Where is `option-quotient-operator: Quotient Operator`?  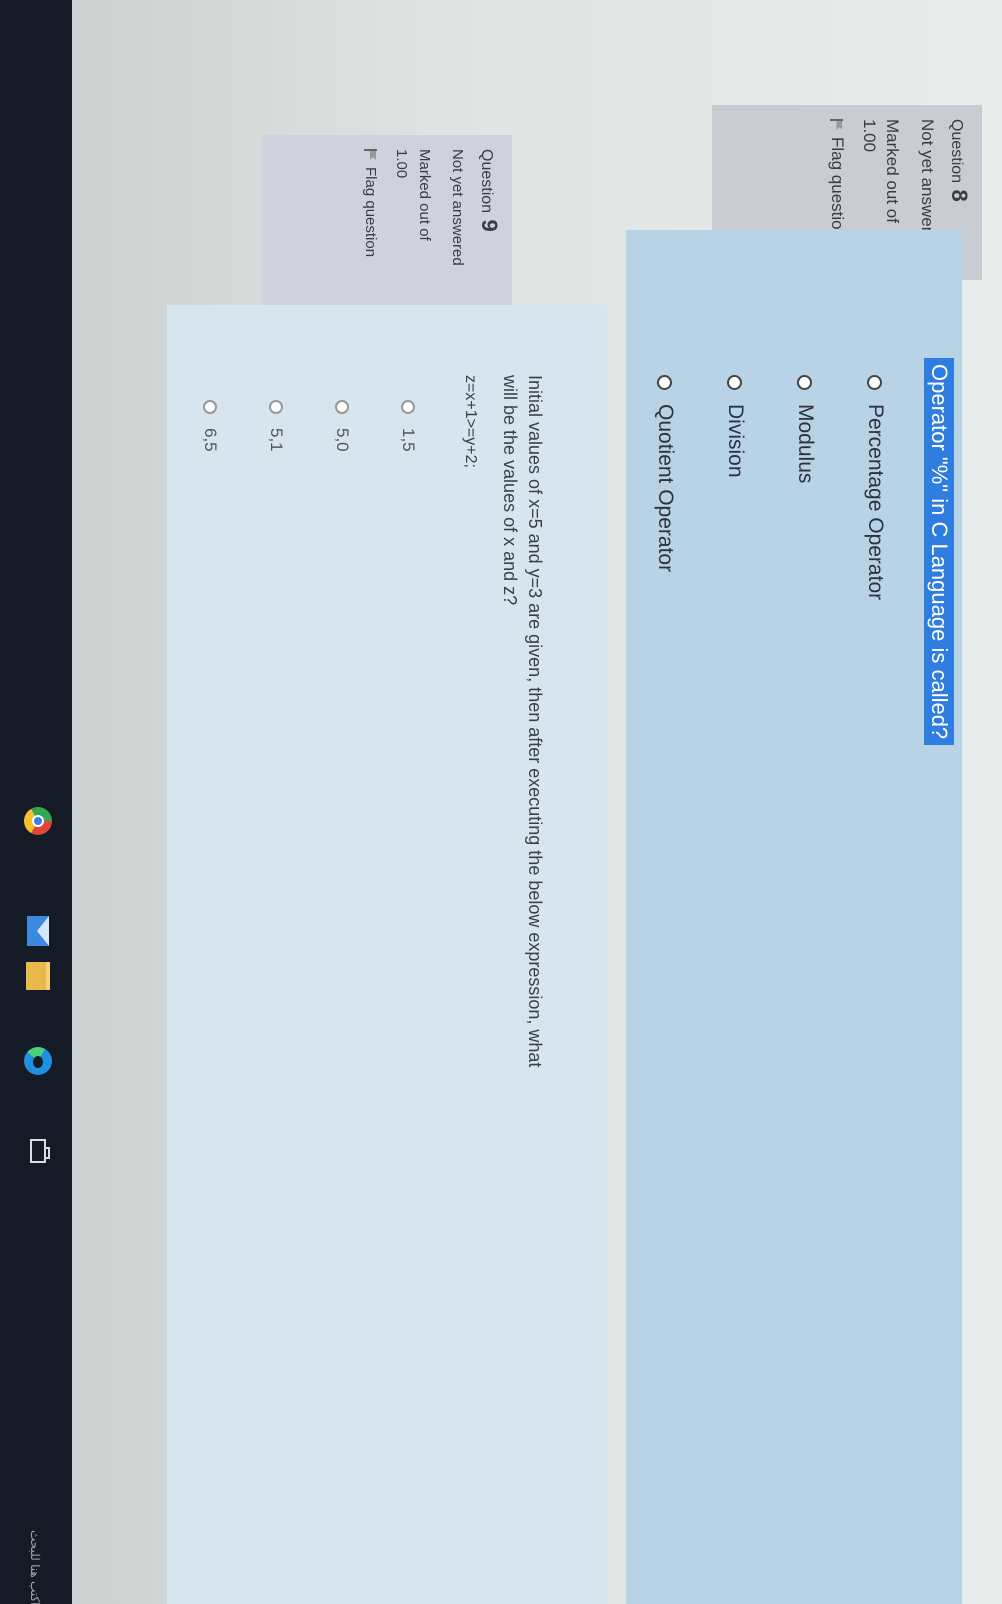 option-quotient-operator: Quotient Operator is located at coordinates (665, 989).